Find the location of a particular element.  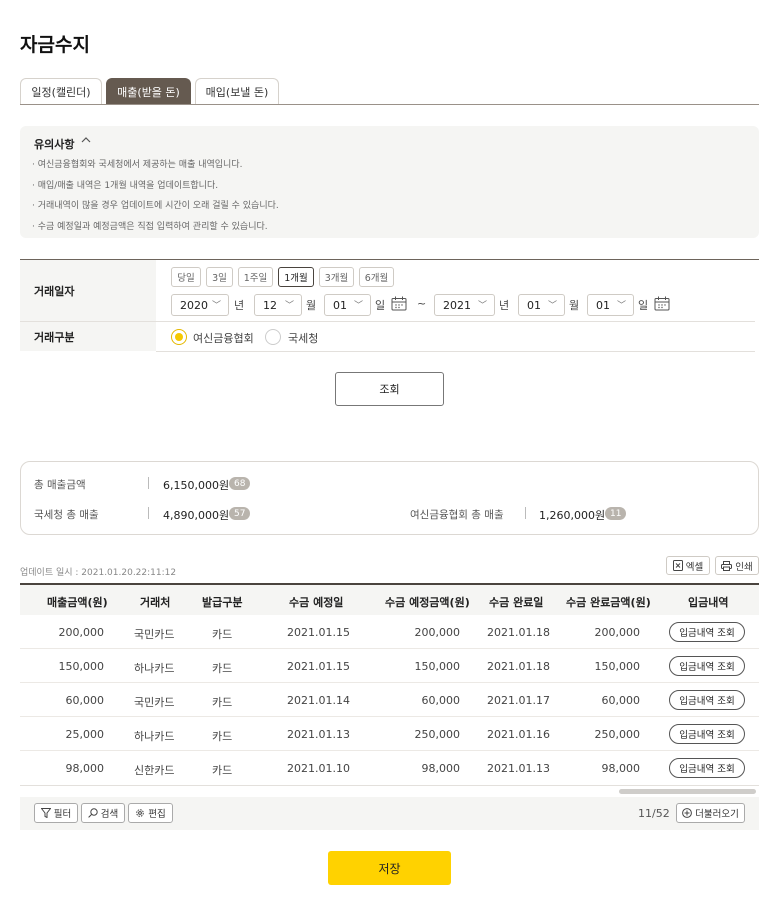

column-header: 수금 예정일 is located at coordinates (316, 602).